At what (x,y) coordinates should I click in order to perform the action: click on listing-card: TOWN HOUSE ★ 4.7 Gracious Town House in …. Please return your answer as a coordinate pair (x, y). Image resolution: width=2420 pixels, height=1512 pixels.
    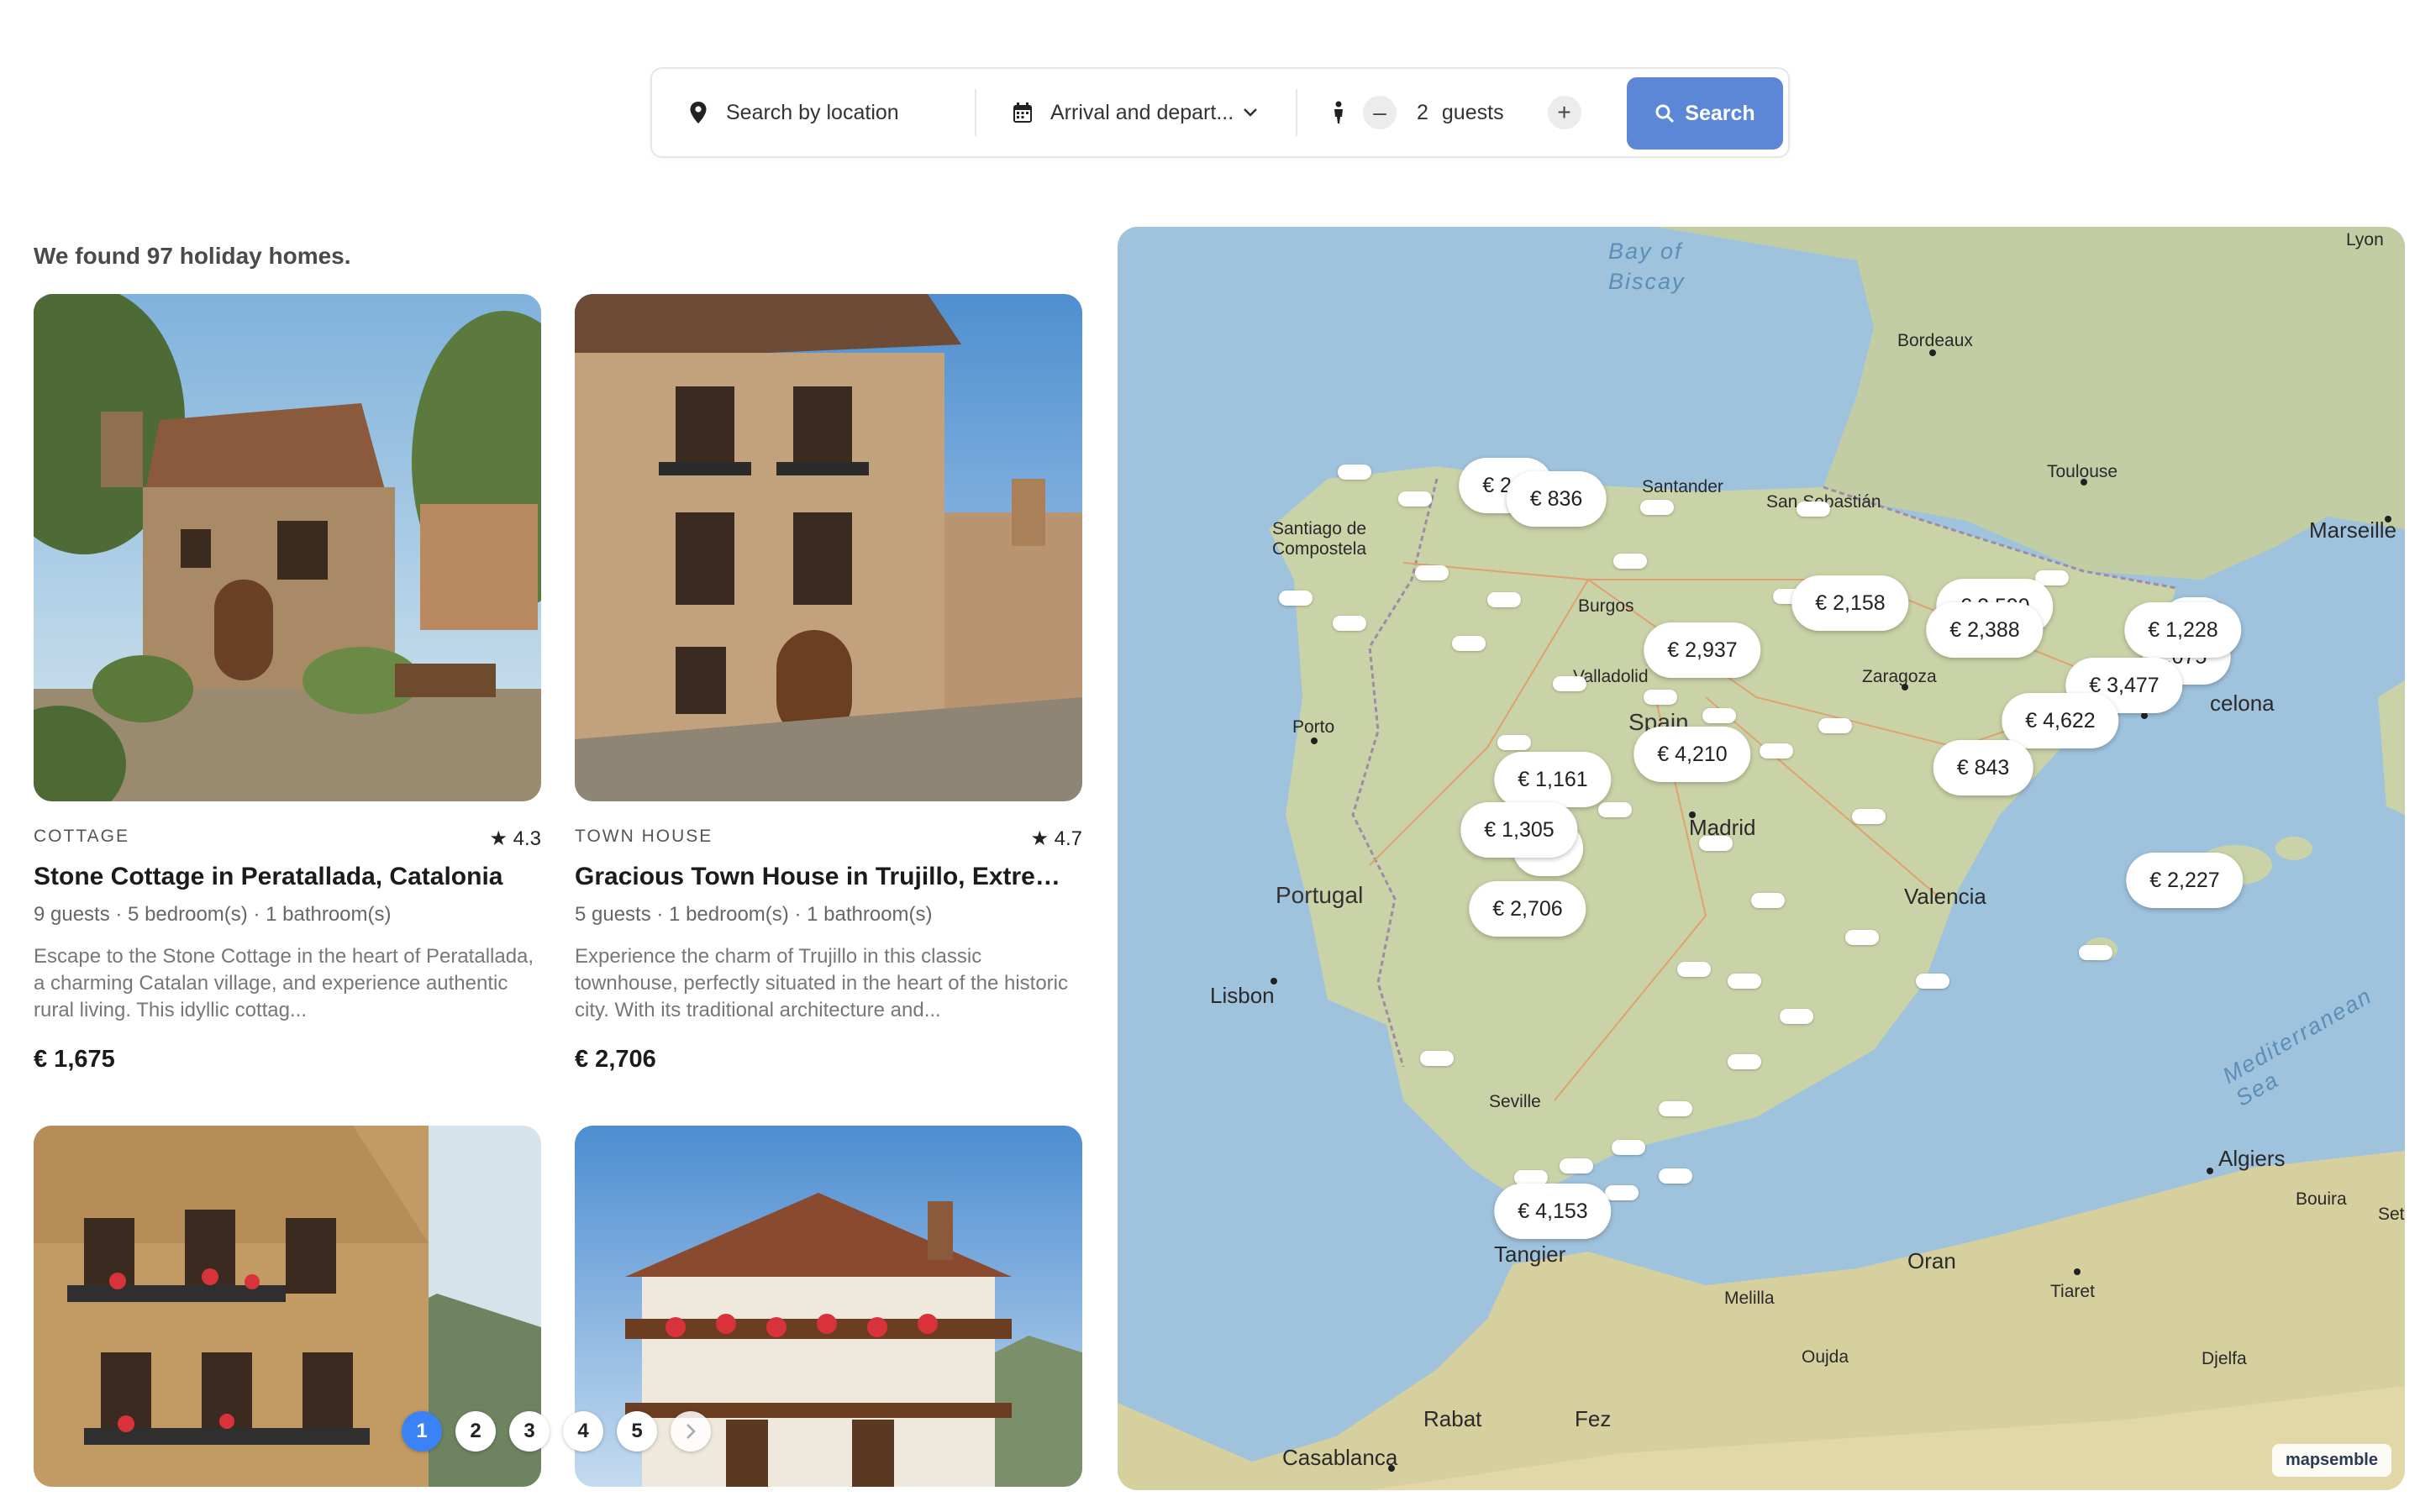
    Looking at the image, I should click on (828, 684).